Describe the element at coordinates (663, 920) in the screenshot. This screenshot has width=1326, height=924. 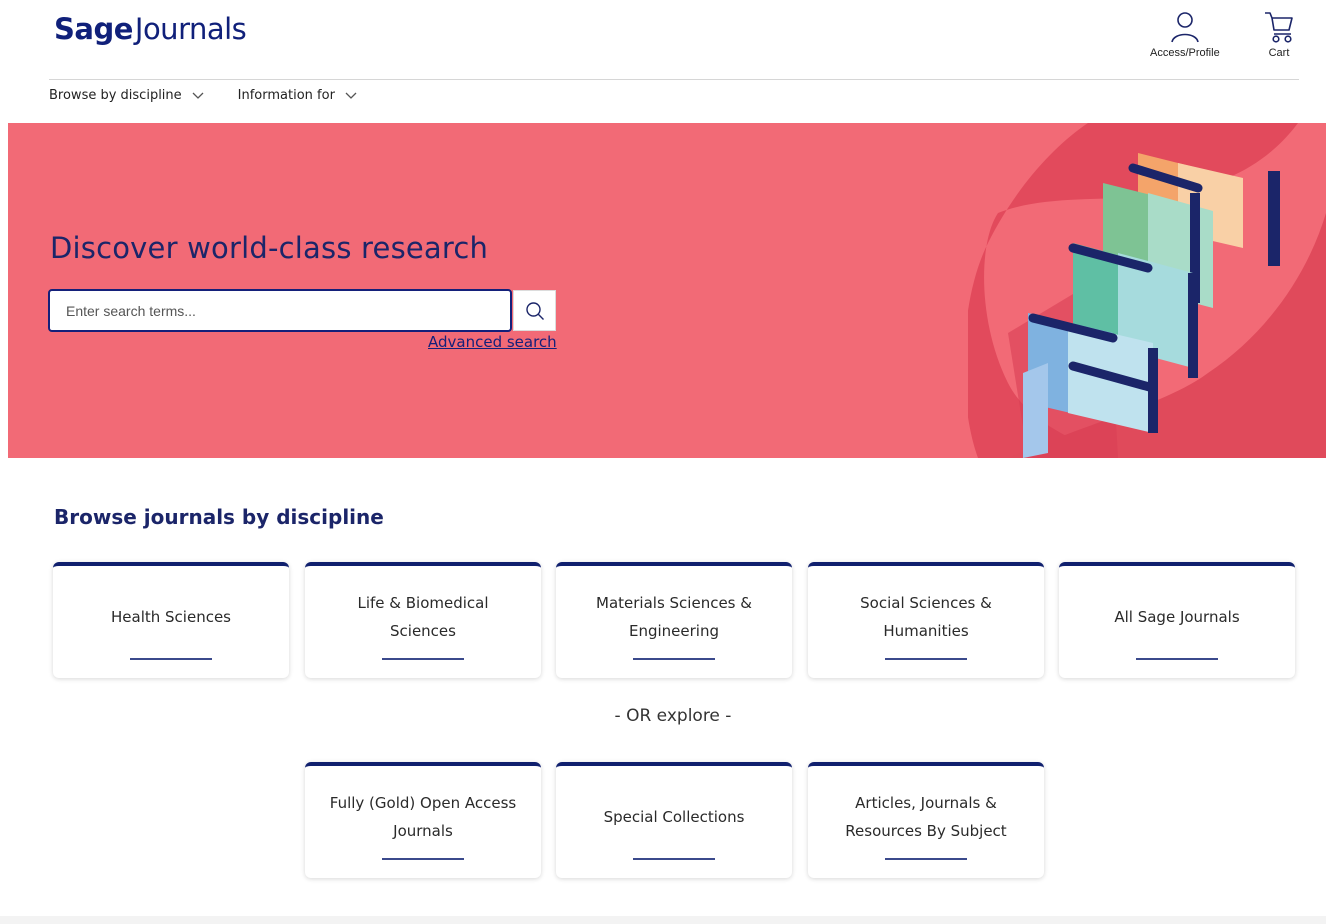
I see `footer-strip` at that location.